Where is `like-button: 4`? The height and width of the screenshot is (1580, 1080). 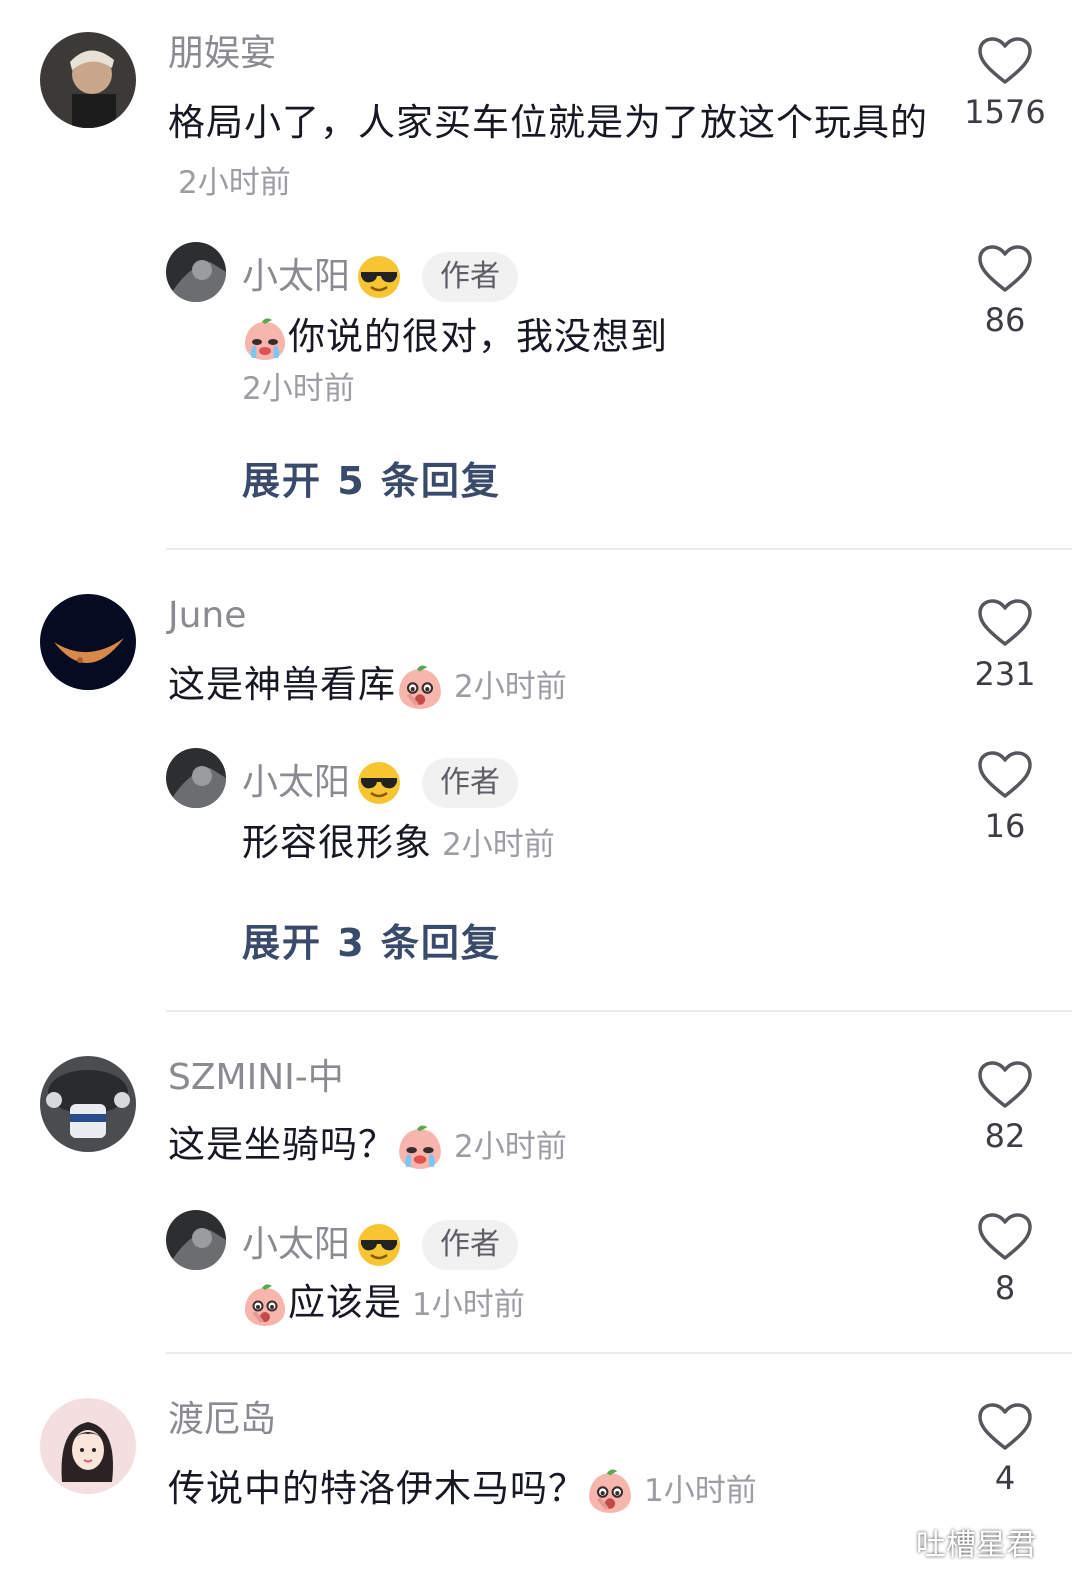
like-button: 4 is located at coordinates (1005, 1448).